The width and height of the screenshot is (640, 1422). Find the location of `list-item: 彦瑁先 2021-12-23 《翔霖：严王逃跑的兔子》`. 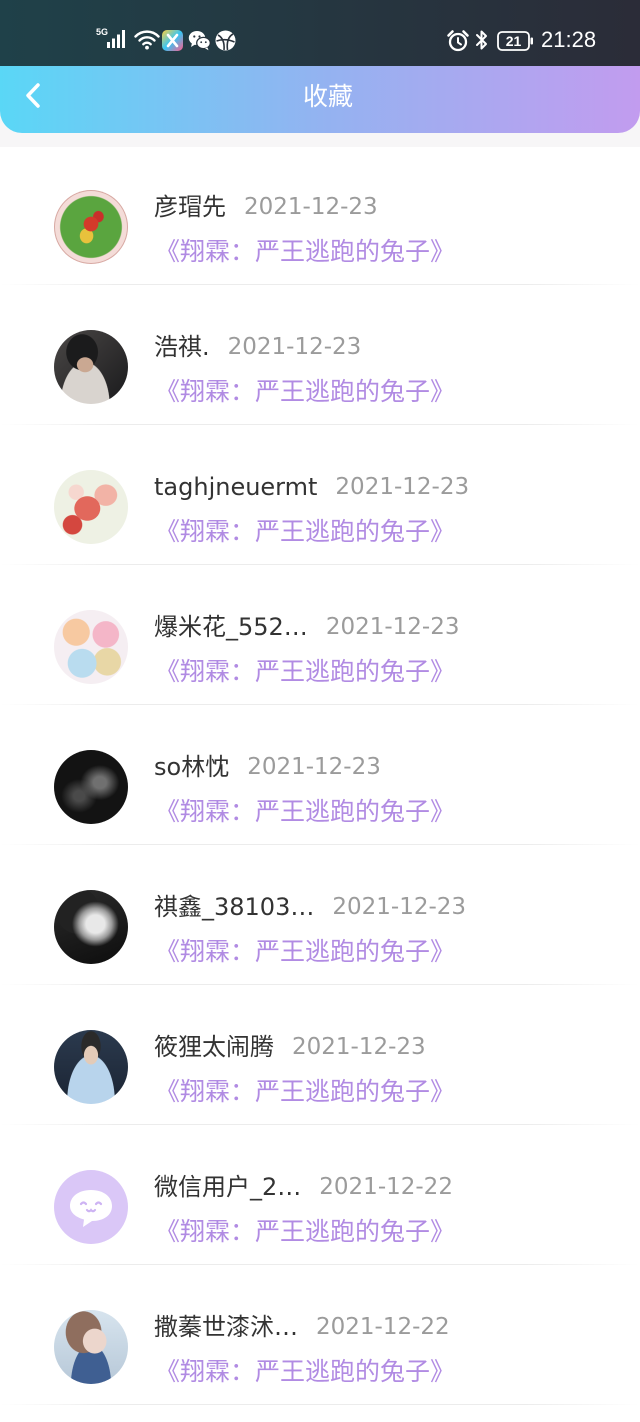

list-item: 彦瑁先 2021-12-23 《翔霖：严王逃跑的兔子》 is located at coordinates (320, 217).